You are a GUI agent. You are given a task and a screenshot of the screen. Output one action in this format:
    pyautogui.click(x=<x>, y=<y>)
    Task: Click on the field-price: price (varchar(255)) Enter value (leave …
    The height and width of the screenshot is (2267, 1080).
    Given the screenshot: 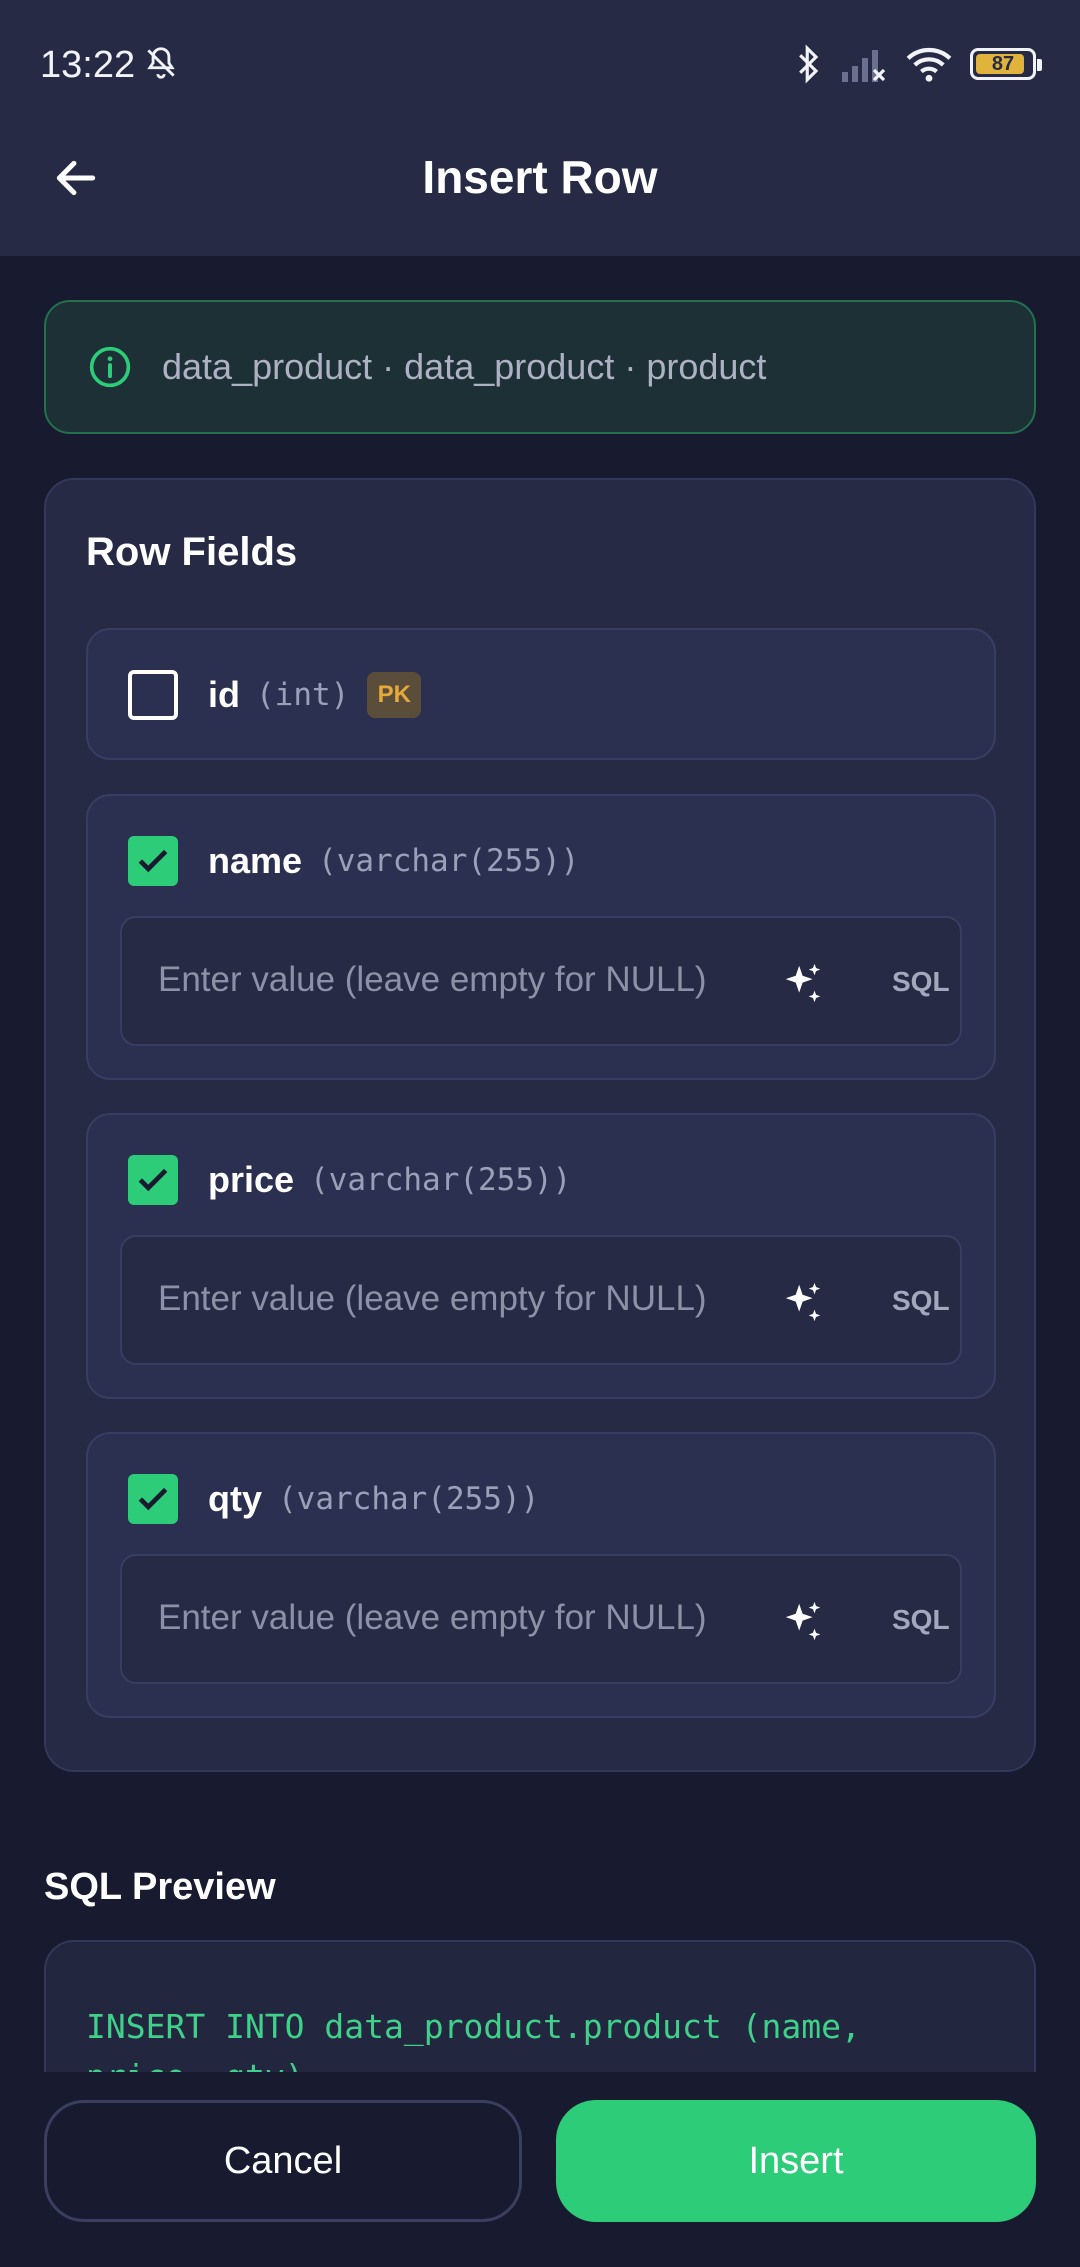 What is the action you would take?
    pyautogui.click(x=541, y=1256)
    